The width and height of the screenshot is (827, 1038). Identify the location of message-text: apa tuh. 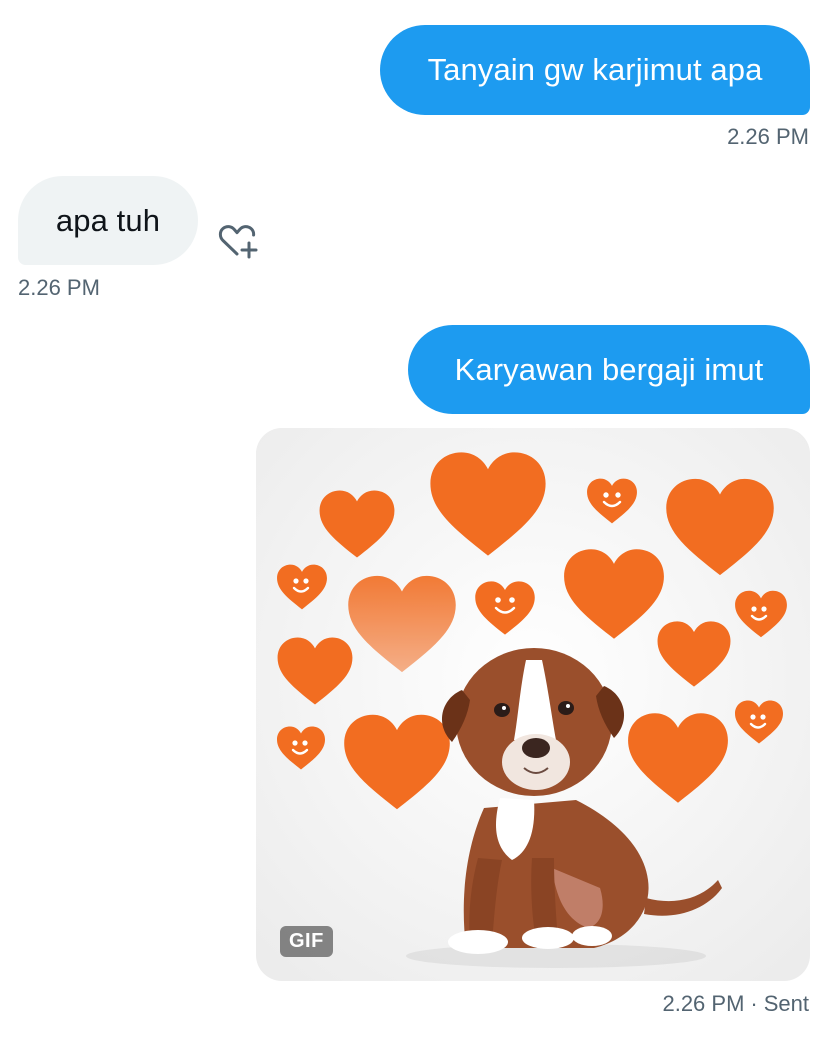
(108, 220).